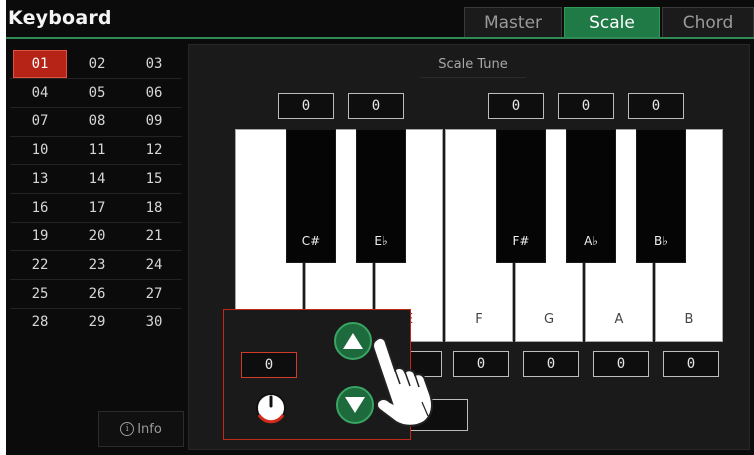 Image resolution: width=754 pixels, height=455 pixels. Describe the element at coordinates (473, 65) in the screenshot. I see `section-title: Scale Tune` at that location.